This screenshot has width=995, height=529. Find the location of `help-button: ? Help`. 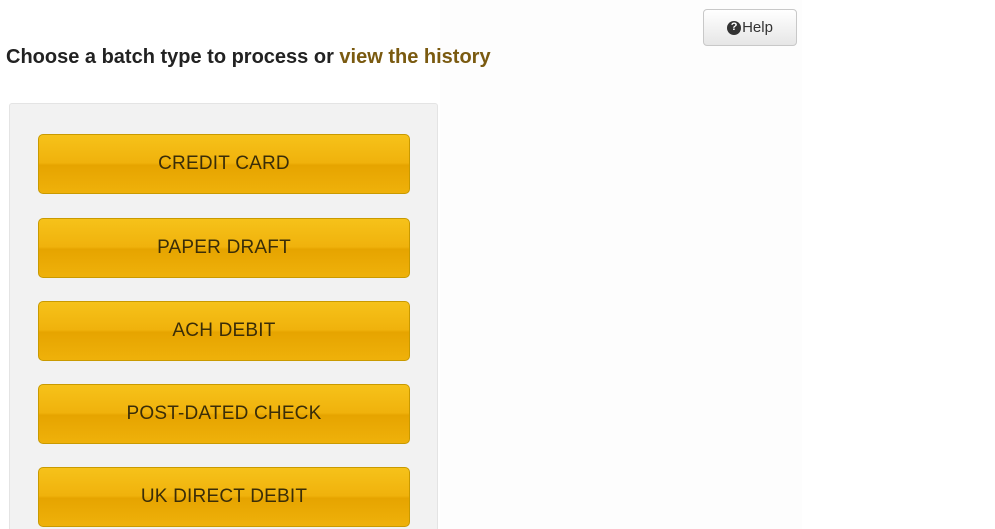

help-button: ? Help is located at coordinates (750, 27).